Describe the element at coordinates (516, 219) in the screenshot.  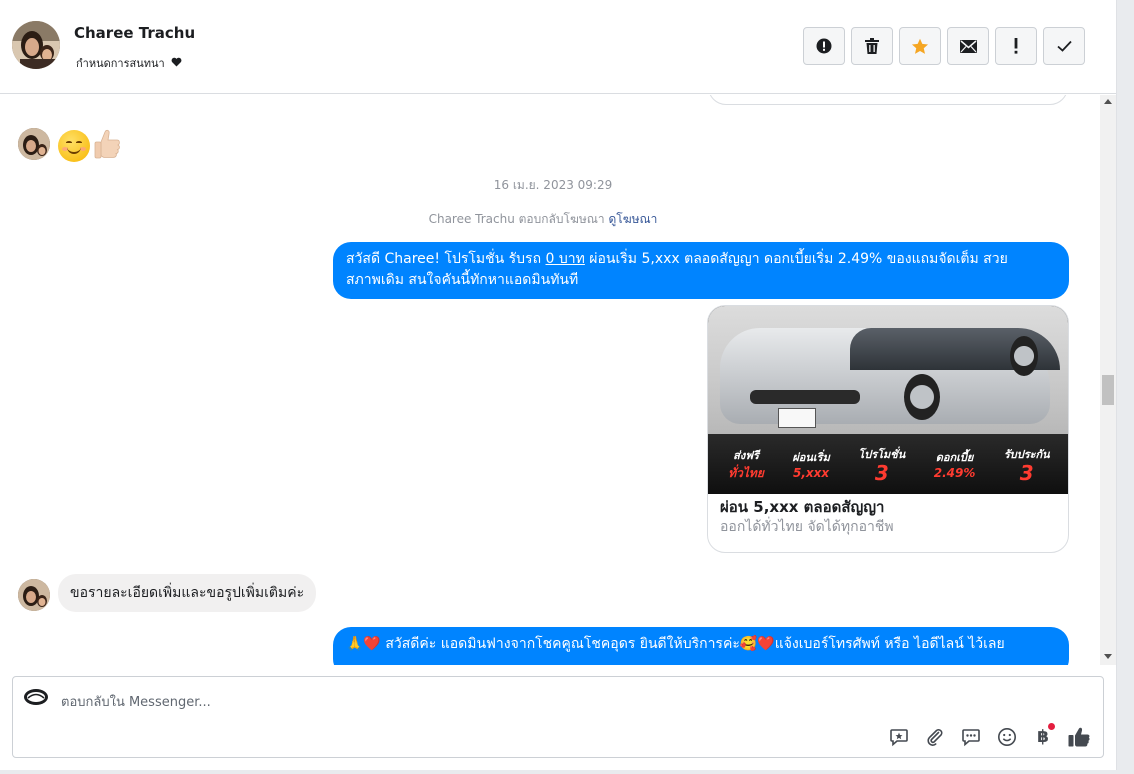
I see `ad-reply-text: Charee Trachu ตอบกลับโฆษณา` at that location.